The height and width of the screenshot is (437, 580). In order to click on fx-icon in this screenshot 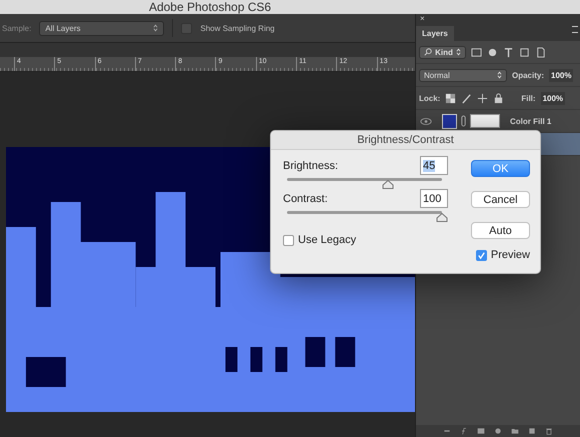, I will do `click(464, 431)`.